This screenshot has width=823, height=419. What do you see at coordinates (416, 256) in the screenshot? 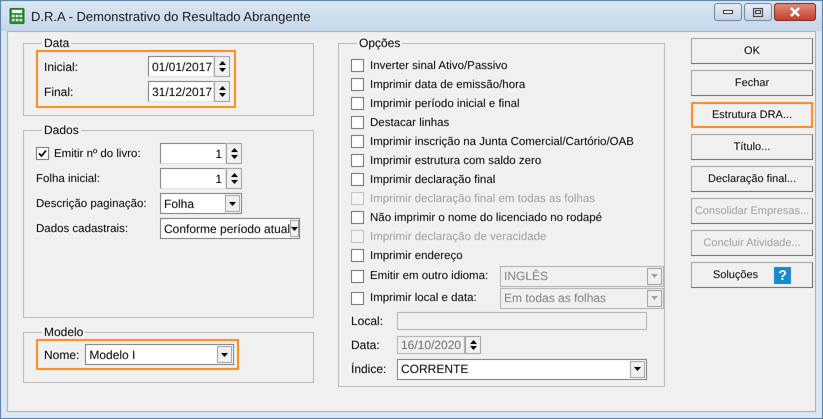
I see `option-label: Imprimir endereço` at bounding box center [416, 256].